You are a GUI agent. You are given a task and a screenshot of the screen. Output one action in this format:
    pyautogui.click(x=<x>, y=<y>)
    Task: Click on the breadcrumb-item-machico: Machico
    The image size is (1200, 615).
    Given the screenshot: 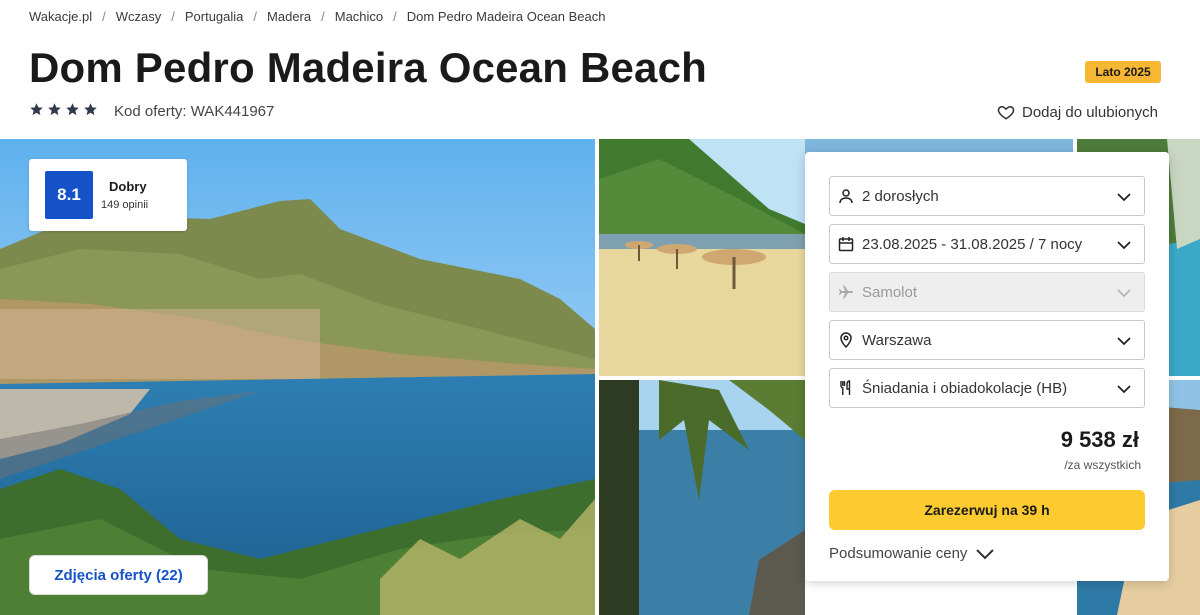 What is the action you would take?
    pyautogui.click(x=359, y=16)
    